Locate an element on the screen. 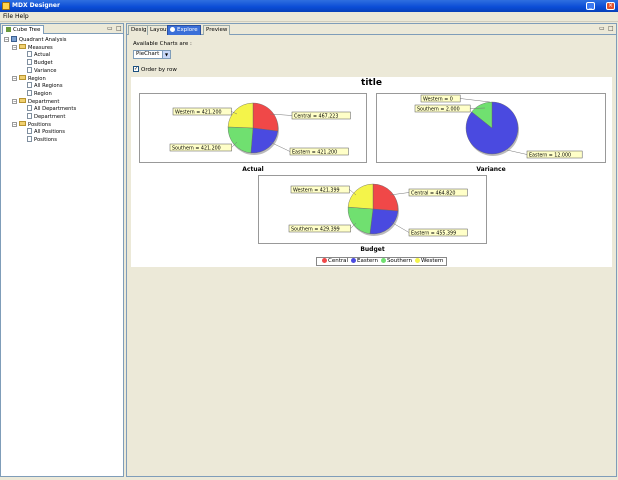 This screenshot has height=480, width=618. explore-icon is located at coordinates (172, 29).